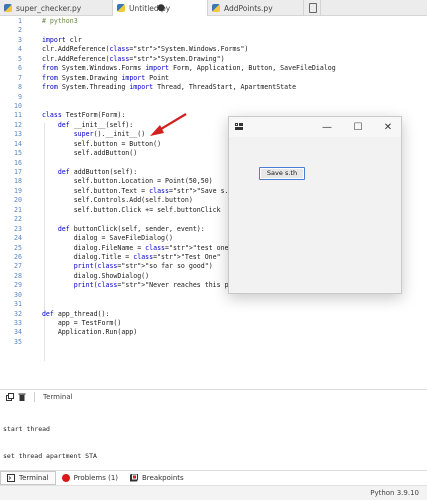 The height and width of the screenshot is (500, 427). I want to click on window-titlebar: — ☐ ✕, so click(315, 127).